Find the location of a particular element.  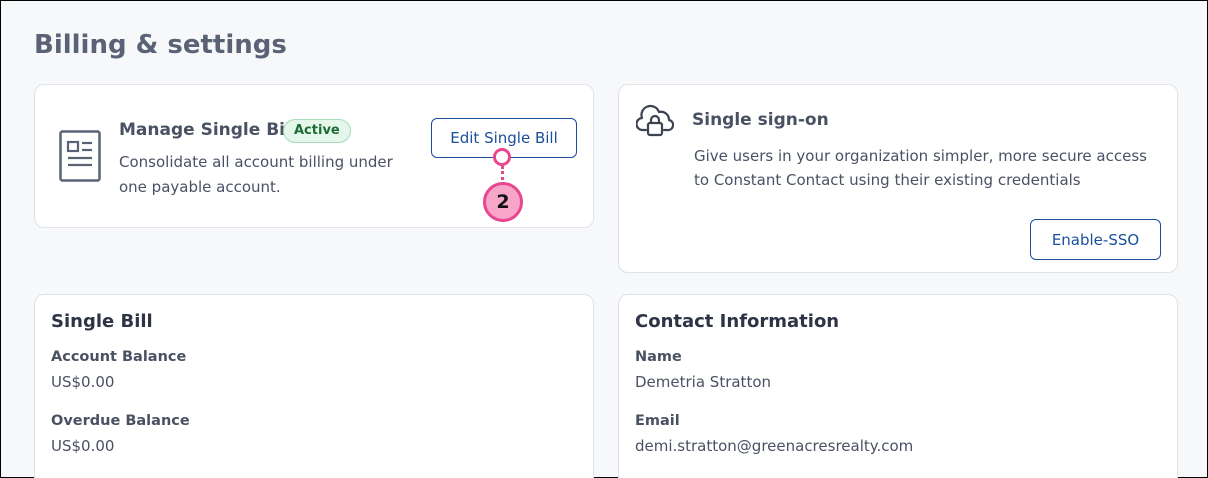

callout-number-badge: 2 is located at coordinates (503, 202).